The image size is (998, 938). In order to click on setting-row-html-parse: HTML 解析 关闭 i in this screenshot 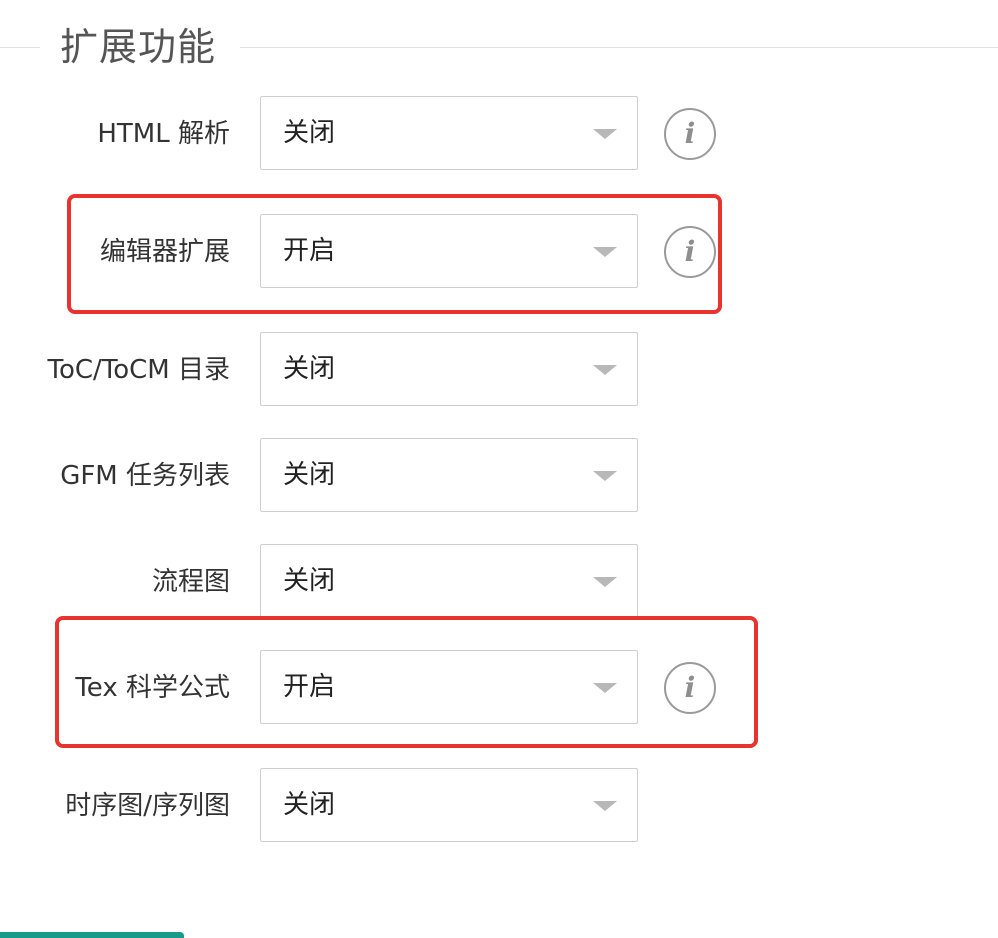, I will do `click(499, 134)`.